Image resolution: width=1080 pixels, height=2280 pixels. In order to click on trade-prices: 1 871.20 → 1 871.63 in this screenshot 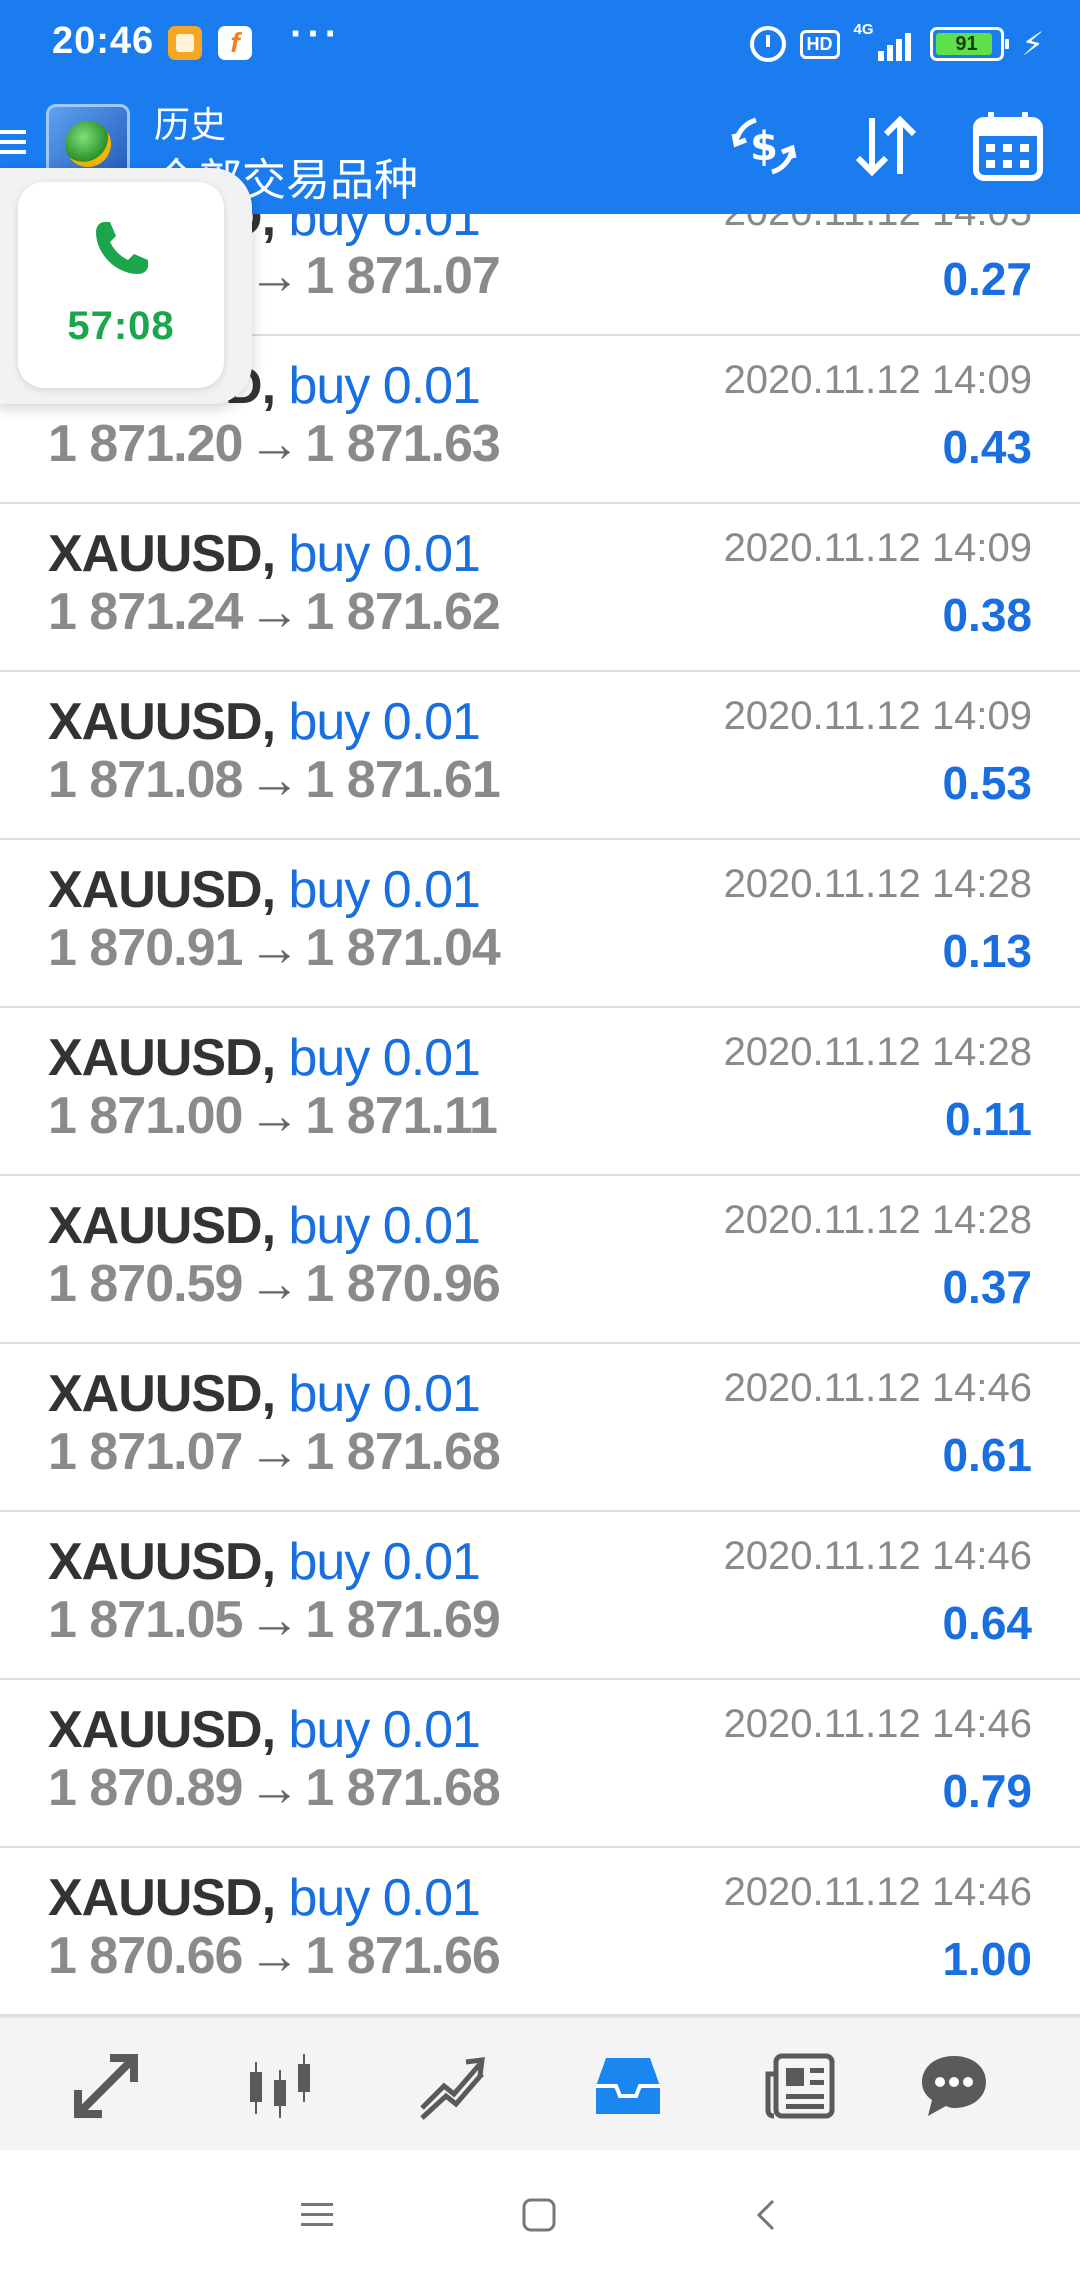, I will do `click(274, 444)`.